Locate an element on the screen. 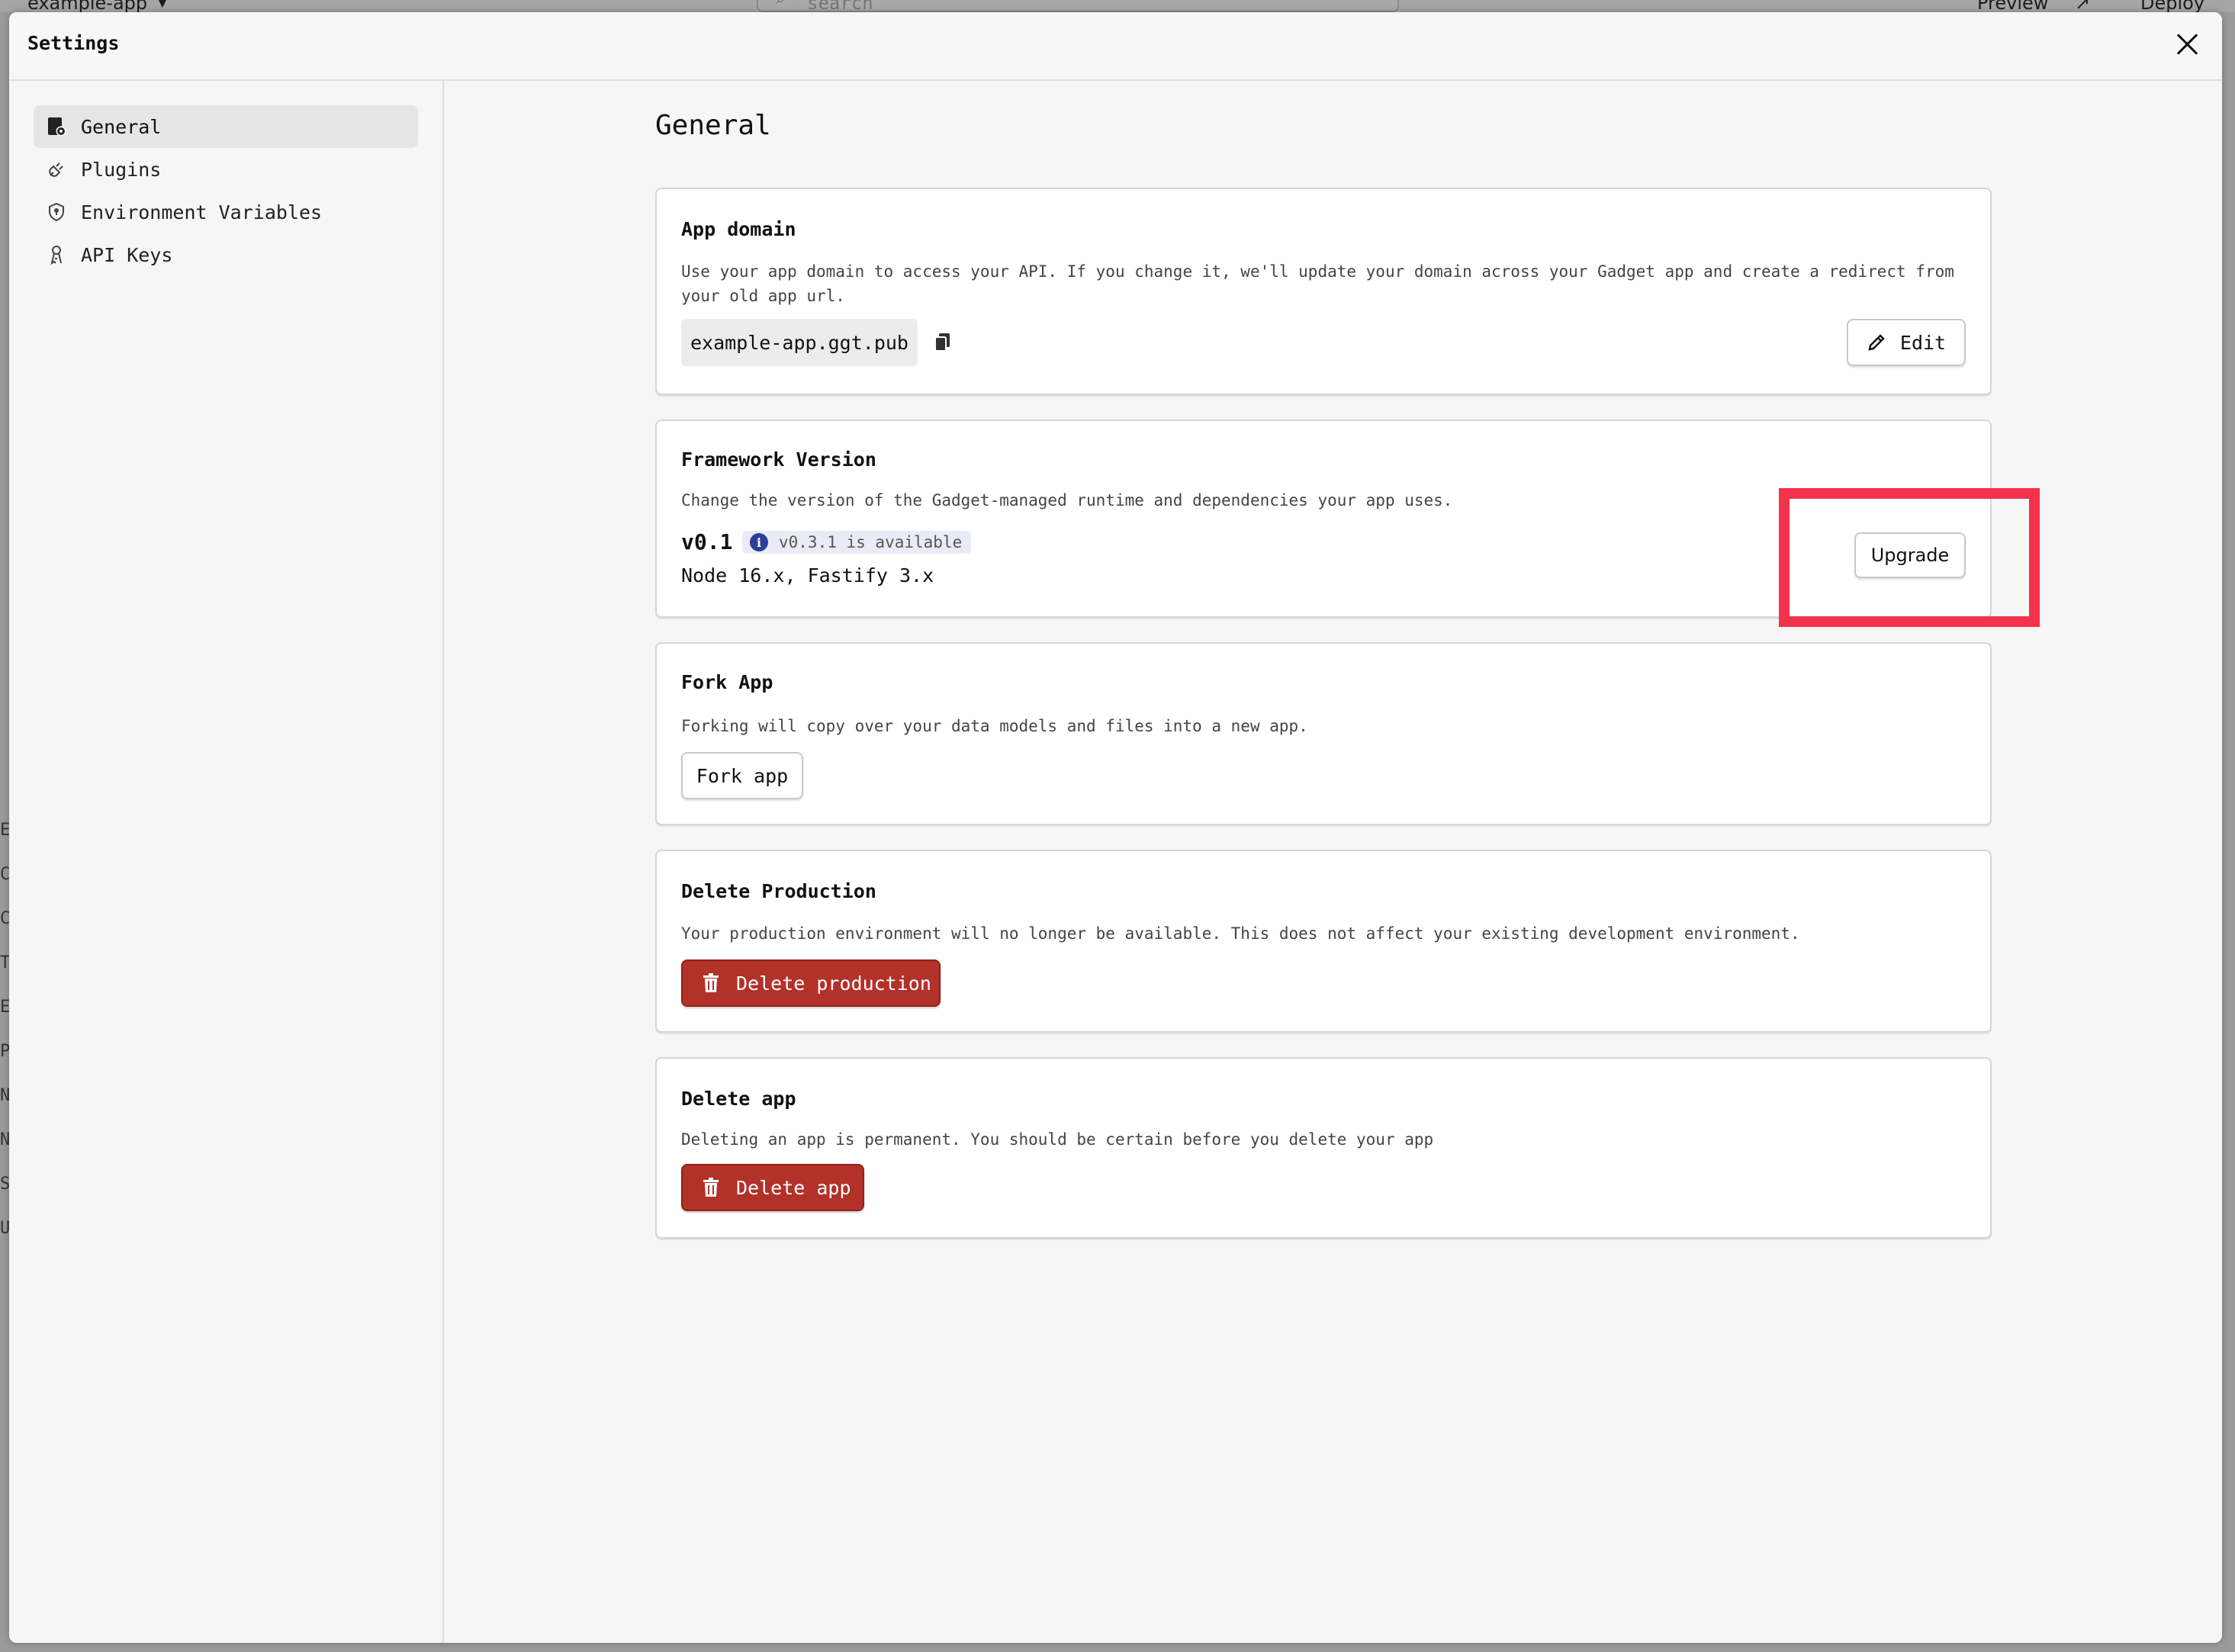 This screenshot has width=2235, height=1652. button-label: Delete production is located at coordinates (833, 983).